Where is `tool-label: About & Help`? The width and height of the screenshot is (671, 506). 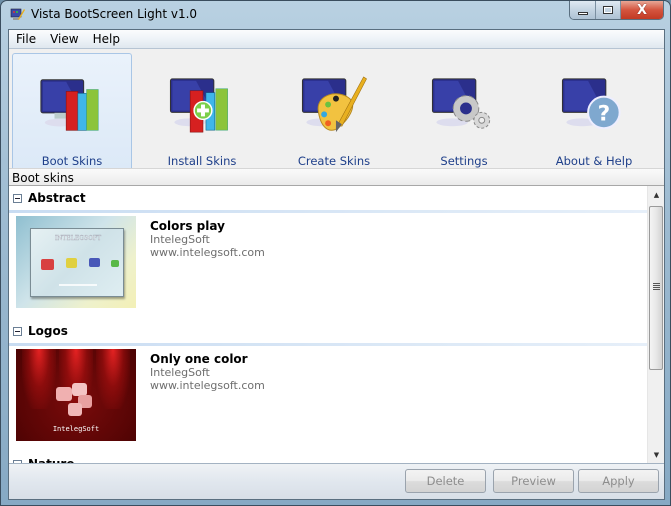
tool-label: About & Help is located at coordinates (594, 161).